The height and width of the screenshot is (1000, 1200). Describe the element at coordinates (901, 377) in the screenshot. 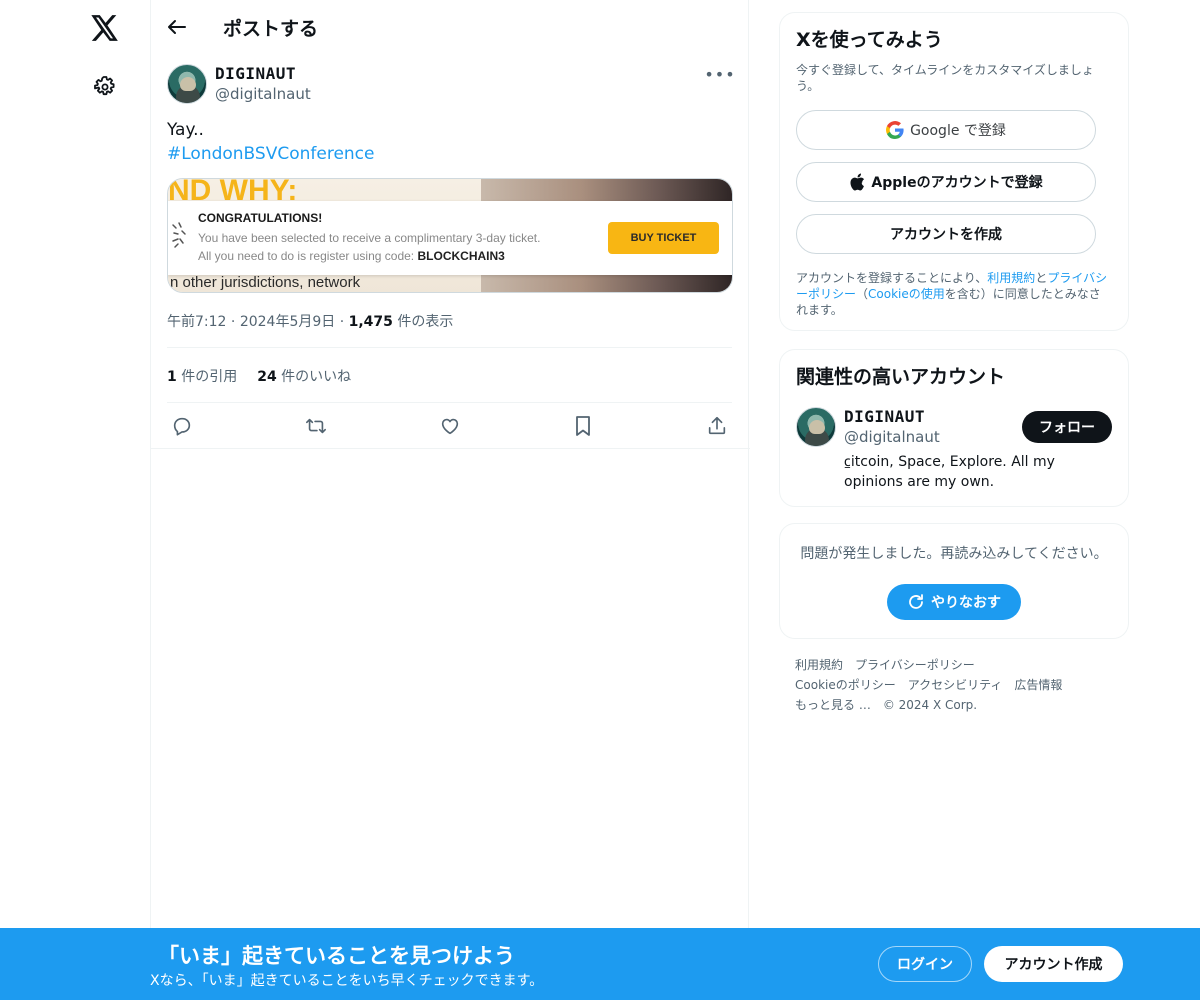

I see `related-title: 関連性の高いアカウント` at that location.